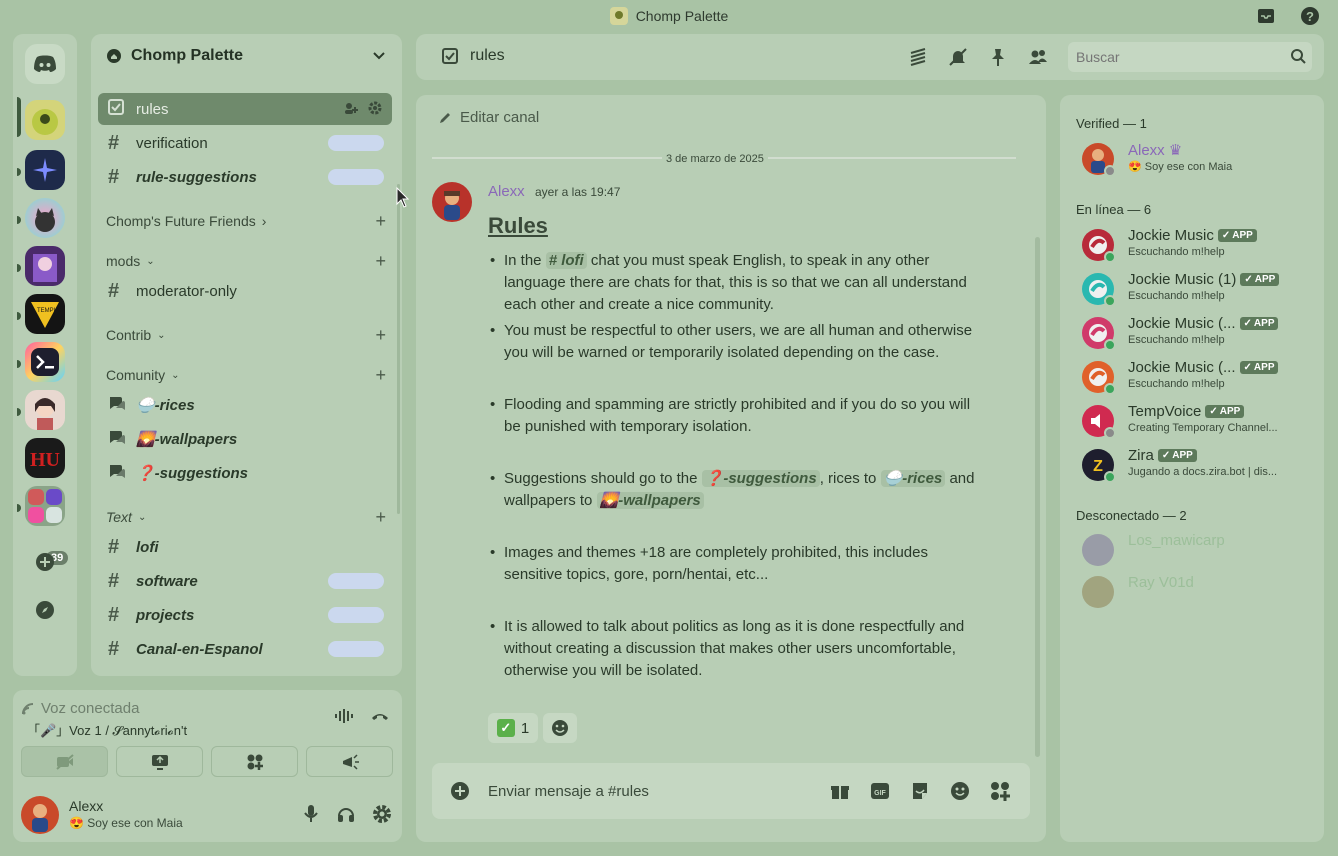  What do you see at coordinates (1175, 150) in the screenshot?
I see `crown-icon: ♛` at bounding box center [1175, 150].